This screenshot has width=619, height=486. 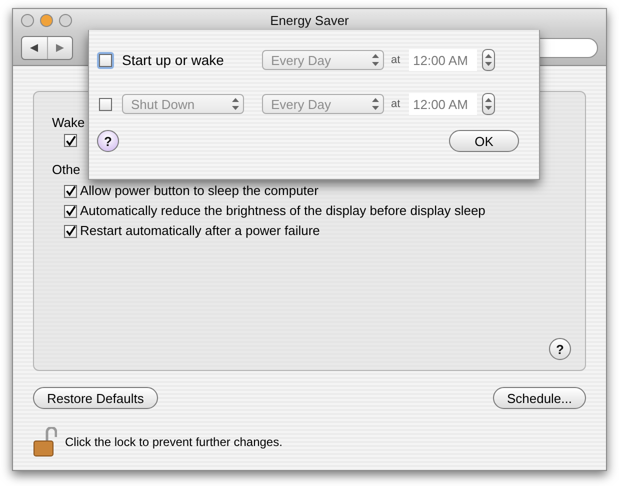 What do you see at coordinates (200, 231) in the screenshot?
I see `checkbox-label: Restart automatically after a power failure` at bounding box center [200, 231].